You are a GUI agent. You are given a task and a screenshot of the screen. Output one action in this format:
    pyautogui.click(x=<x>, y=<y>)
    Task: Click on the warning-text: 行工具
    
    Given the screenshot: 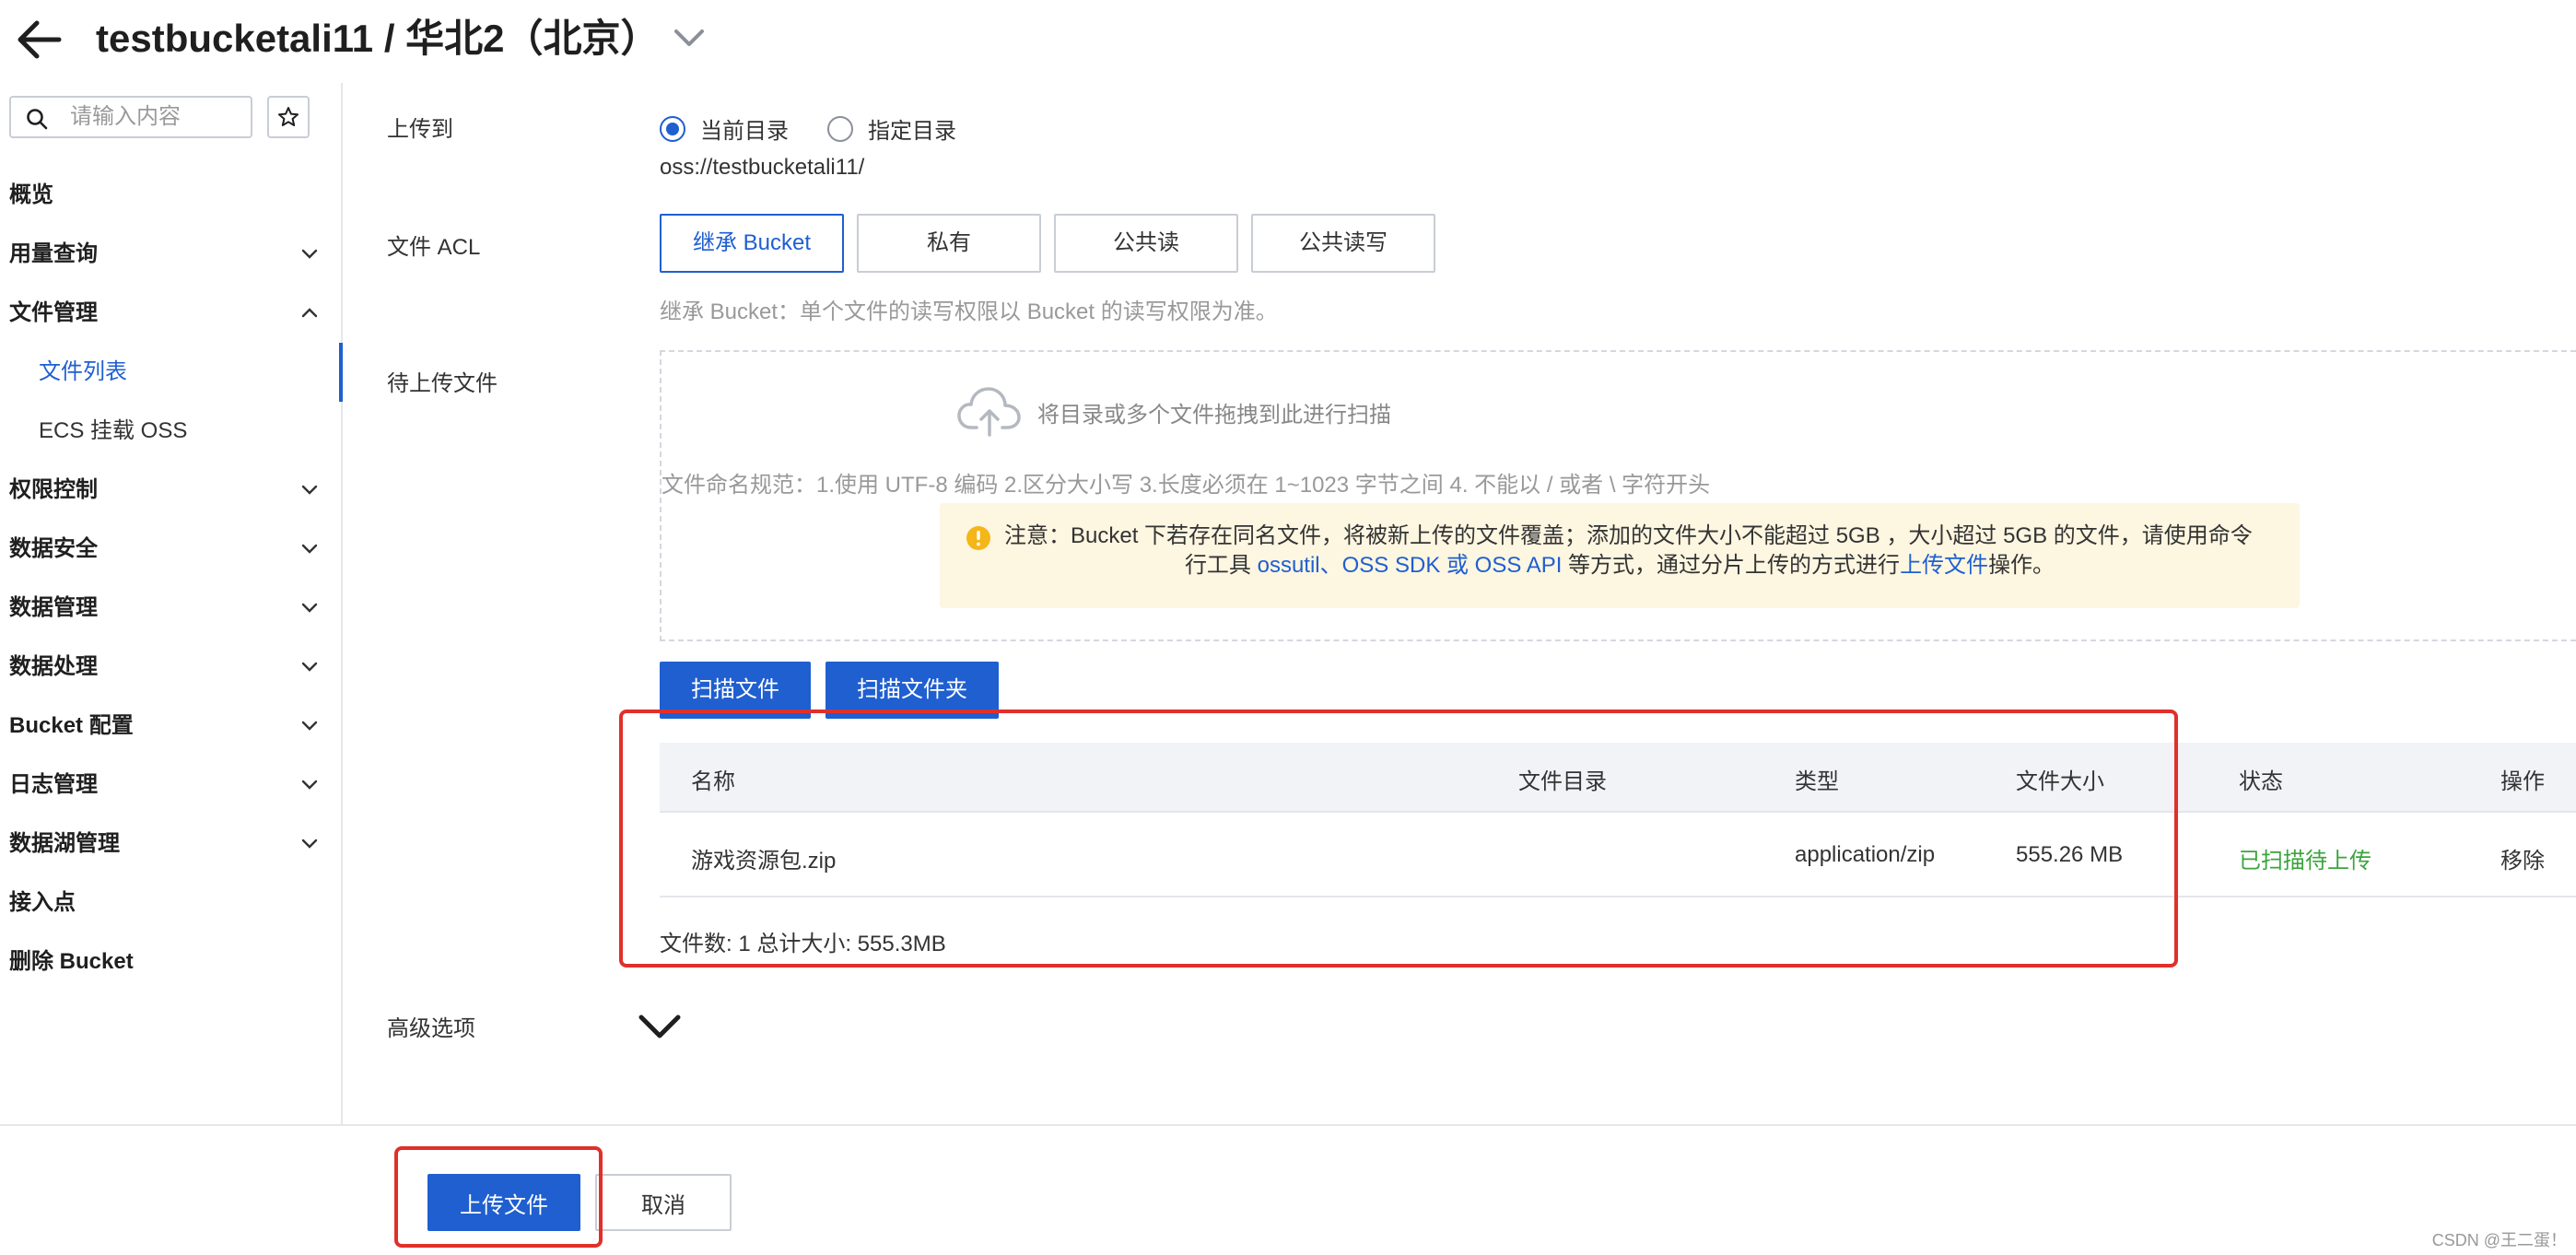 What is the action you would take?
    pyautogui.click(x=1221, y=565)
    